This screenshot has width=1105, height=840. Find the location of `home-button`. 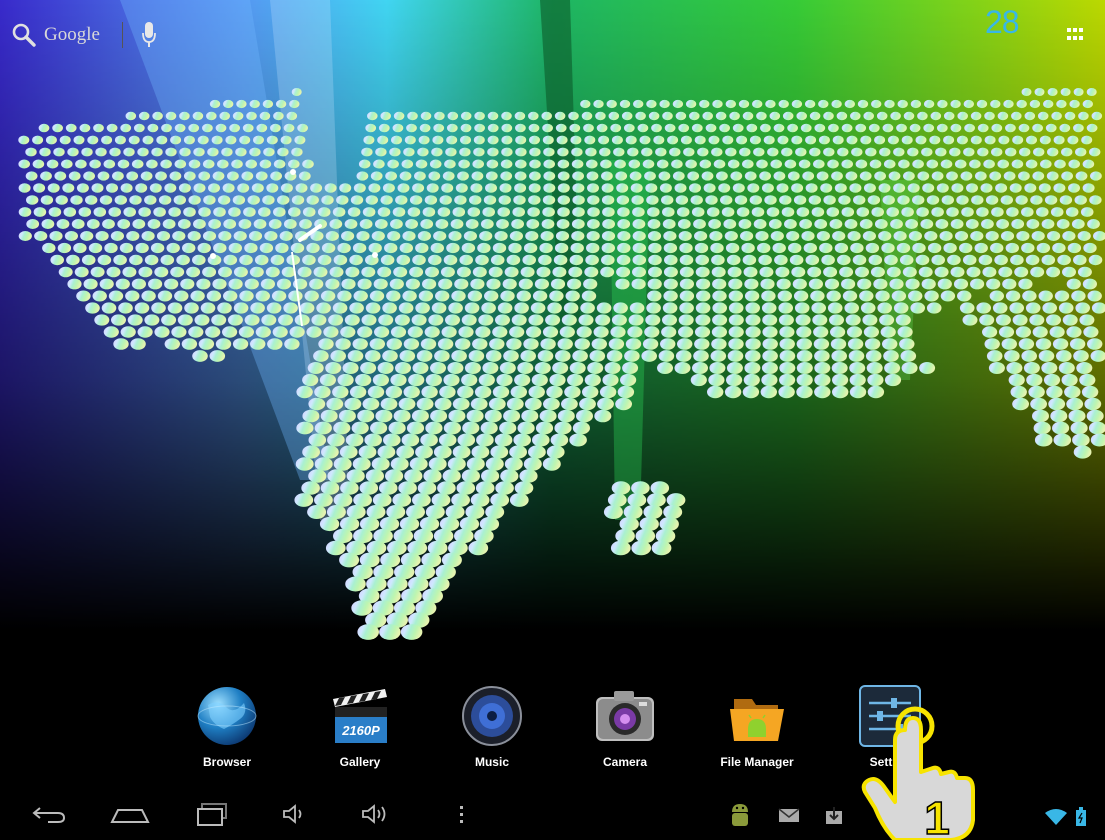

home-button is located at coordinates (130, 814).